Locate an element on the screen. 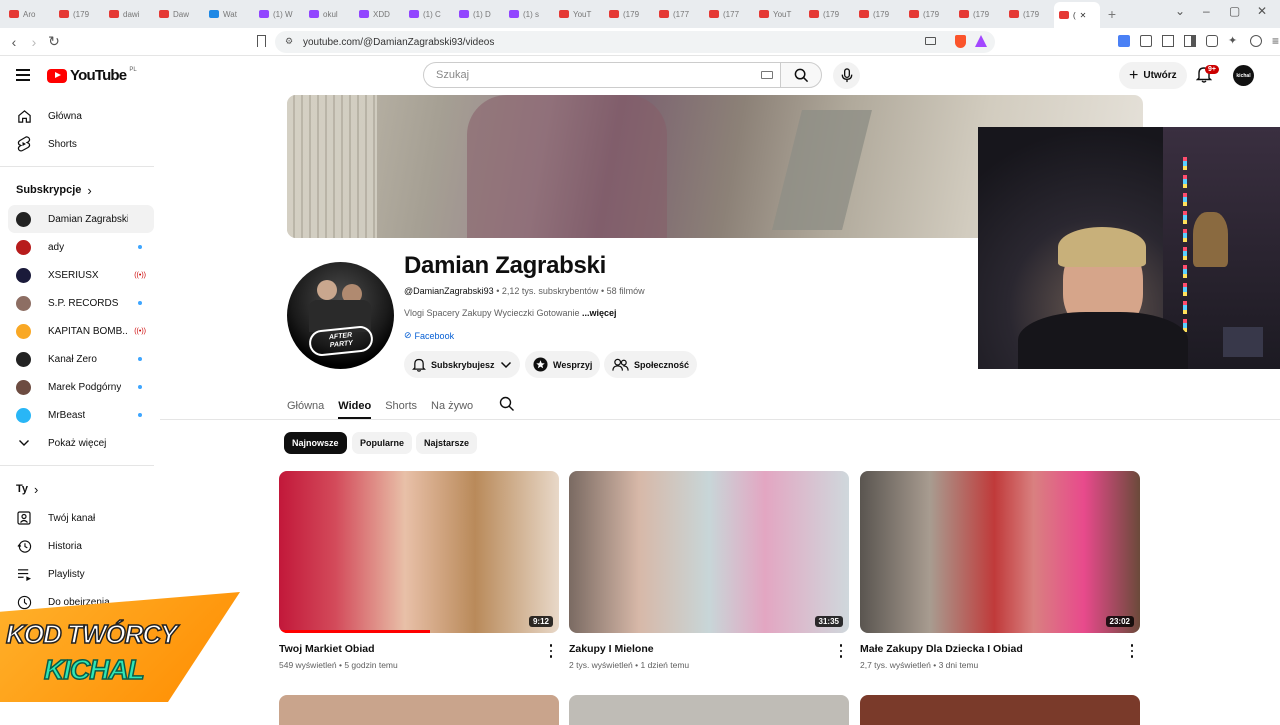 This screenshot has width=1280, height=725. sidebar-subscription: Kanał Zero is located at coordinates (81, 359).